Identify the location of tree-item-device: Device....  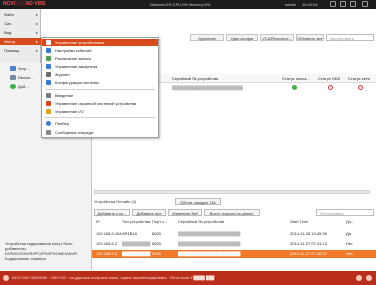
(22, 77).